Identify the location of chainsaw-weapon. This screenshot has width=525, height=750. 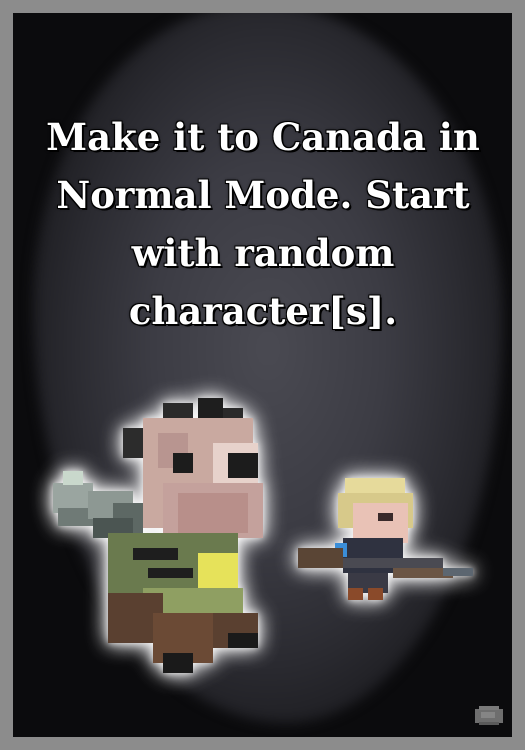
(98, 504).